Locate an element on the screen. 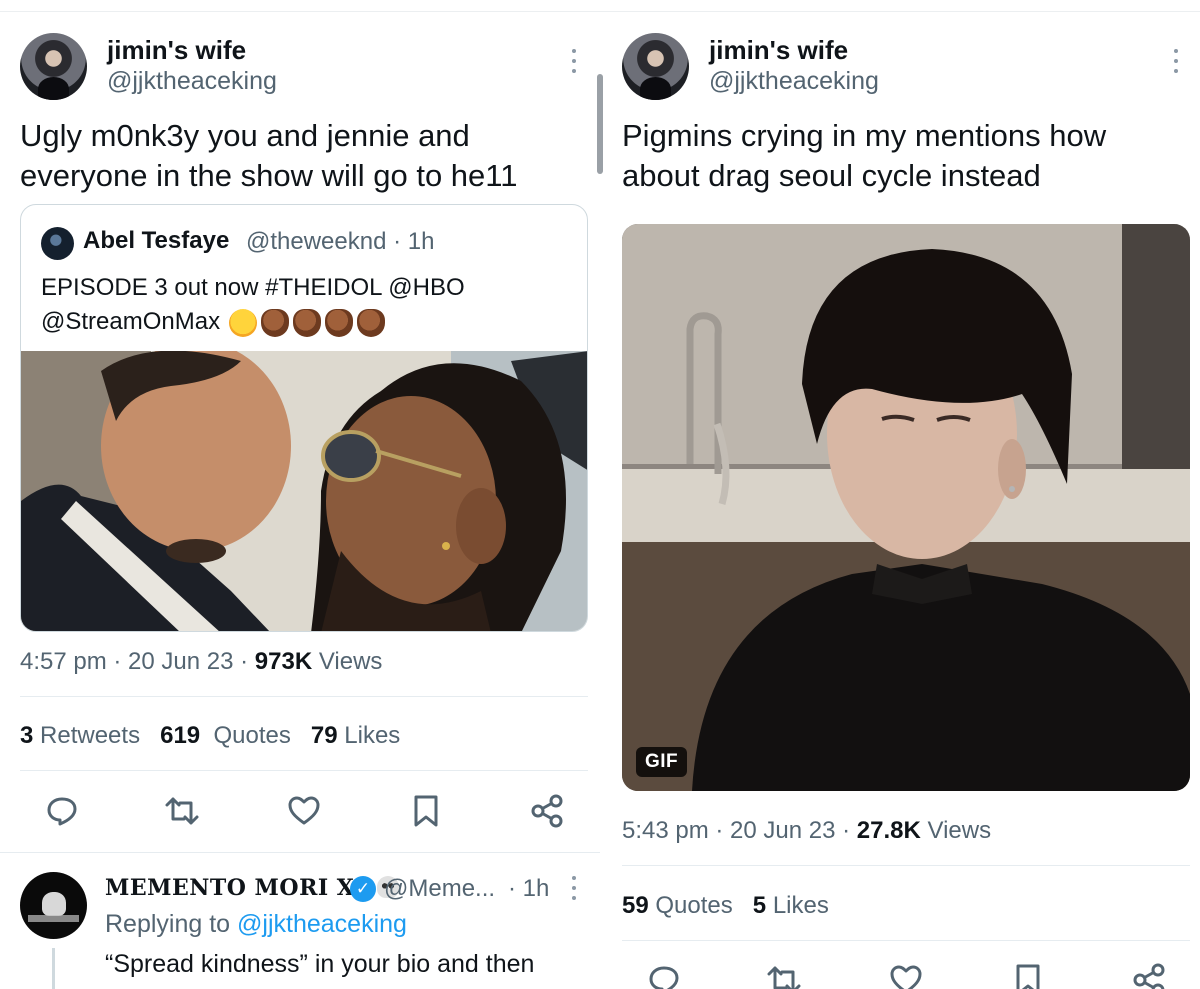  engagement-stats: 59 Quotes 5 Likes is located at coordinates (725, 906).